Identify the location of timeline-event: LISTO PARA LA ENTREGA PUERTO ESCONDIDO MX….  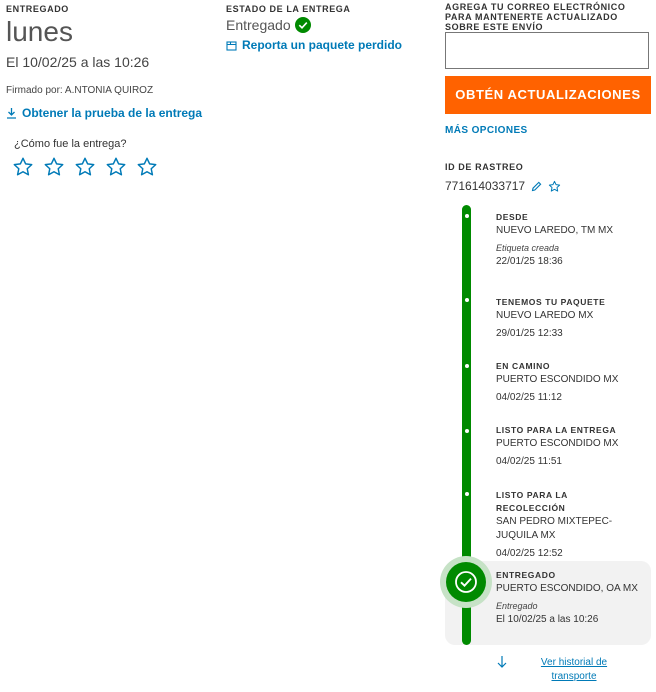
(571, 446).